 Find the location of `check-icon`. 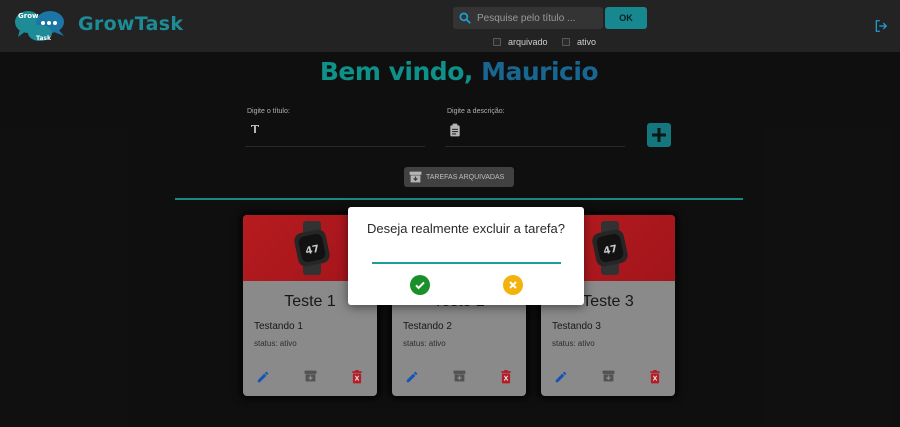

check-icon is located at coordinates (420, 285).